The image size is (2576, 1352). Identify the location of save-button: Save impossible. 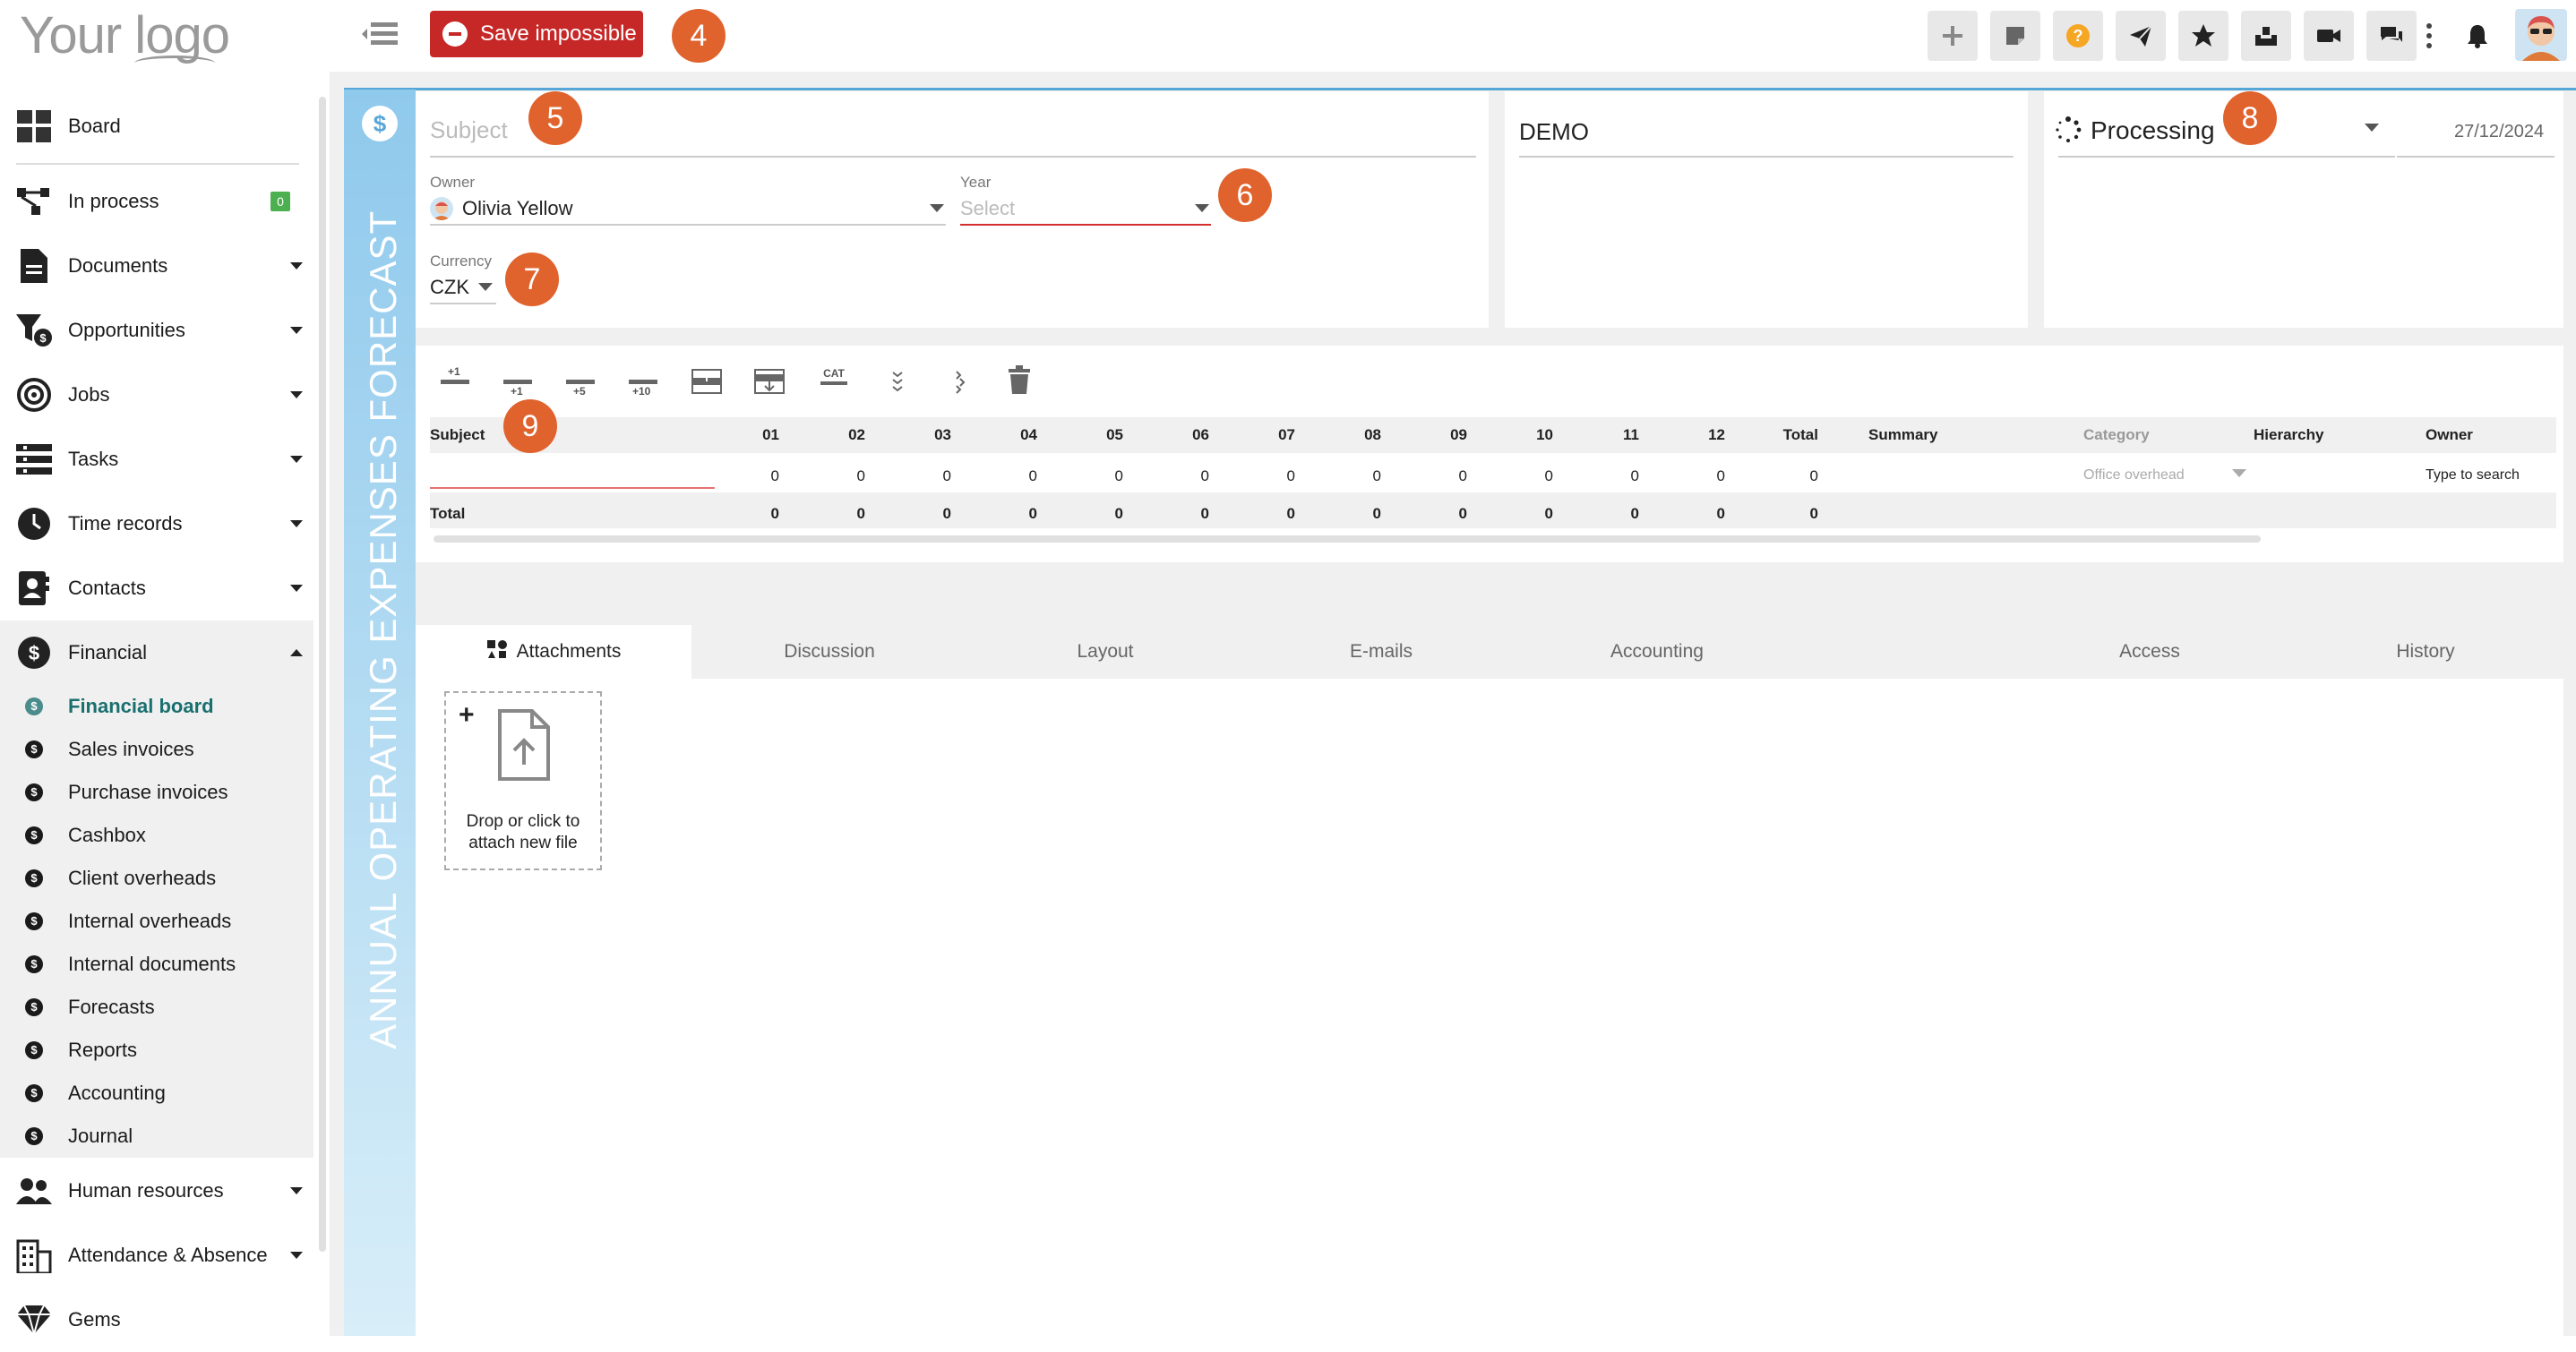
(536, 34).